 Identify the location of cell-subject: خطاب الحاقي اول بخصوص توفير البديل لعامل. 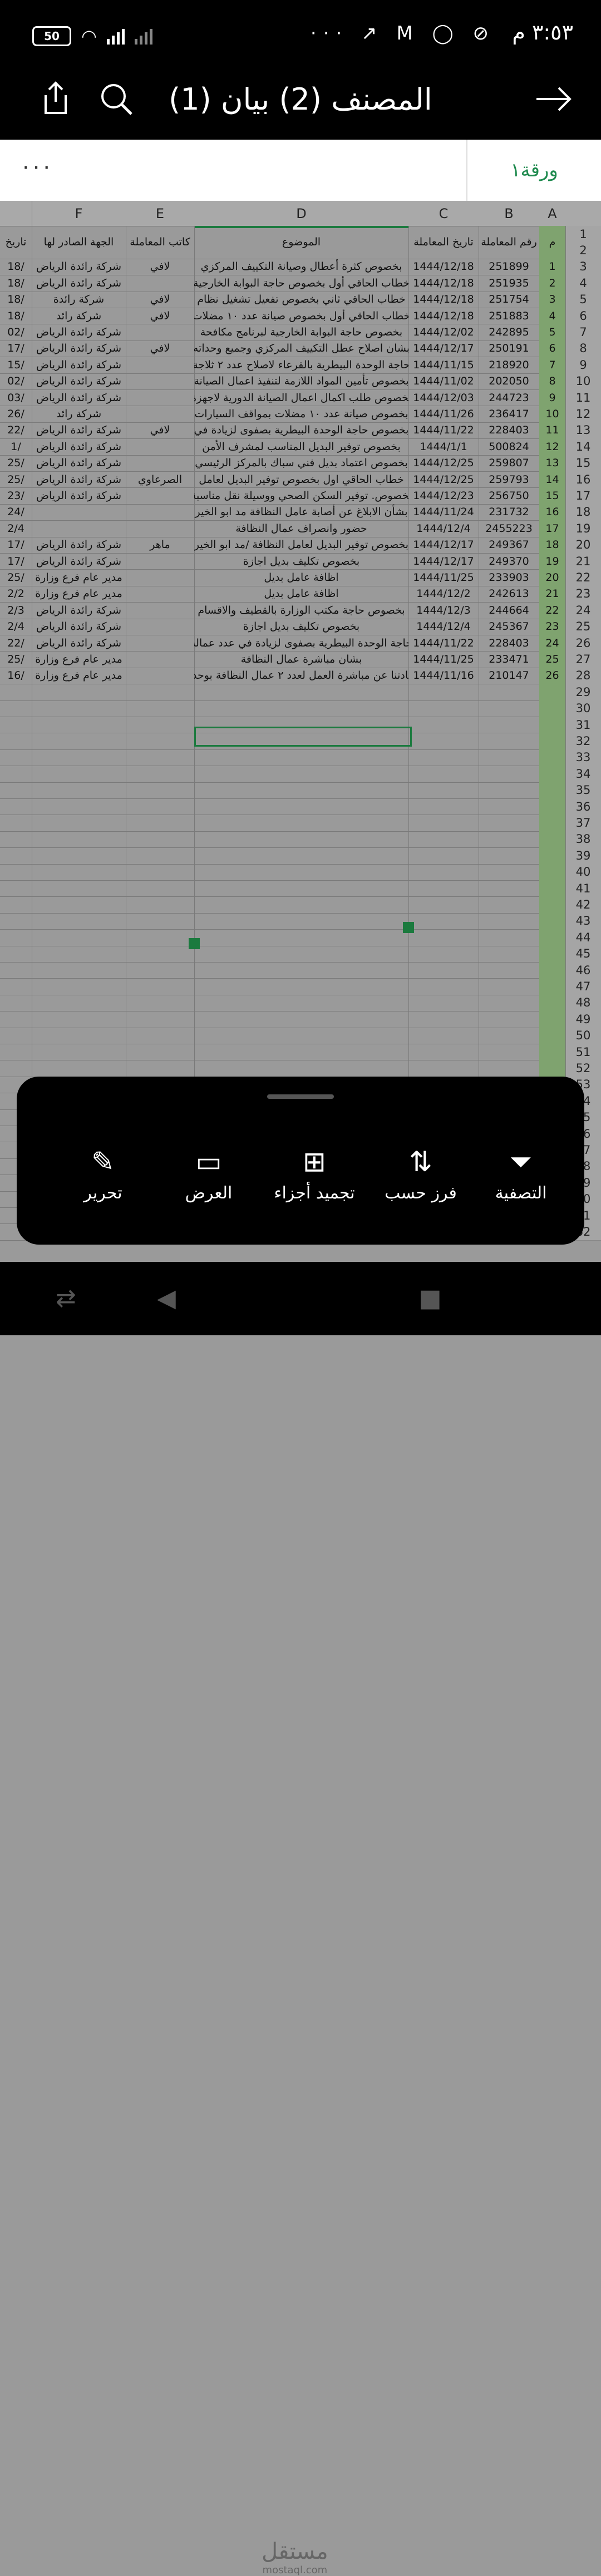
(301, 480).